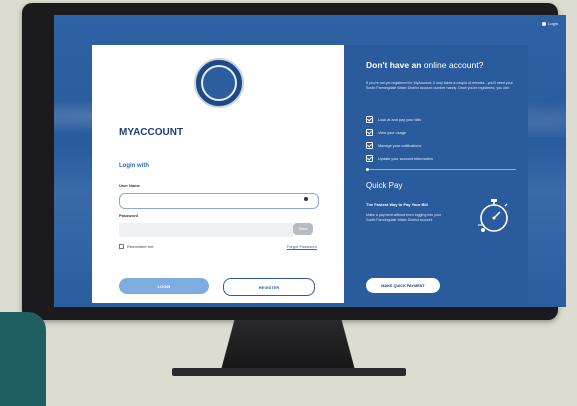 This screenshot has height=406, width=577. I want to click on district-seal-logo, so click(219, 83).